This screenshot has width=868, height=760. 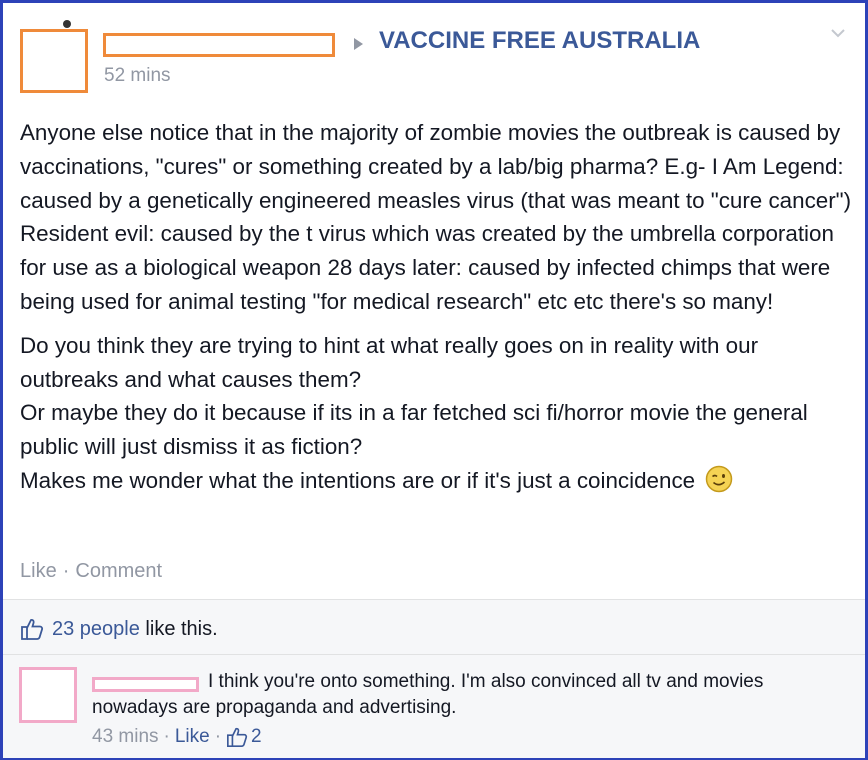 I want to click on comment-timestamp: 43 mins, so click(x=125, y=737).